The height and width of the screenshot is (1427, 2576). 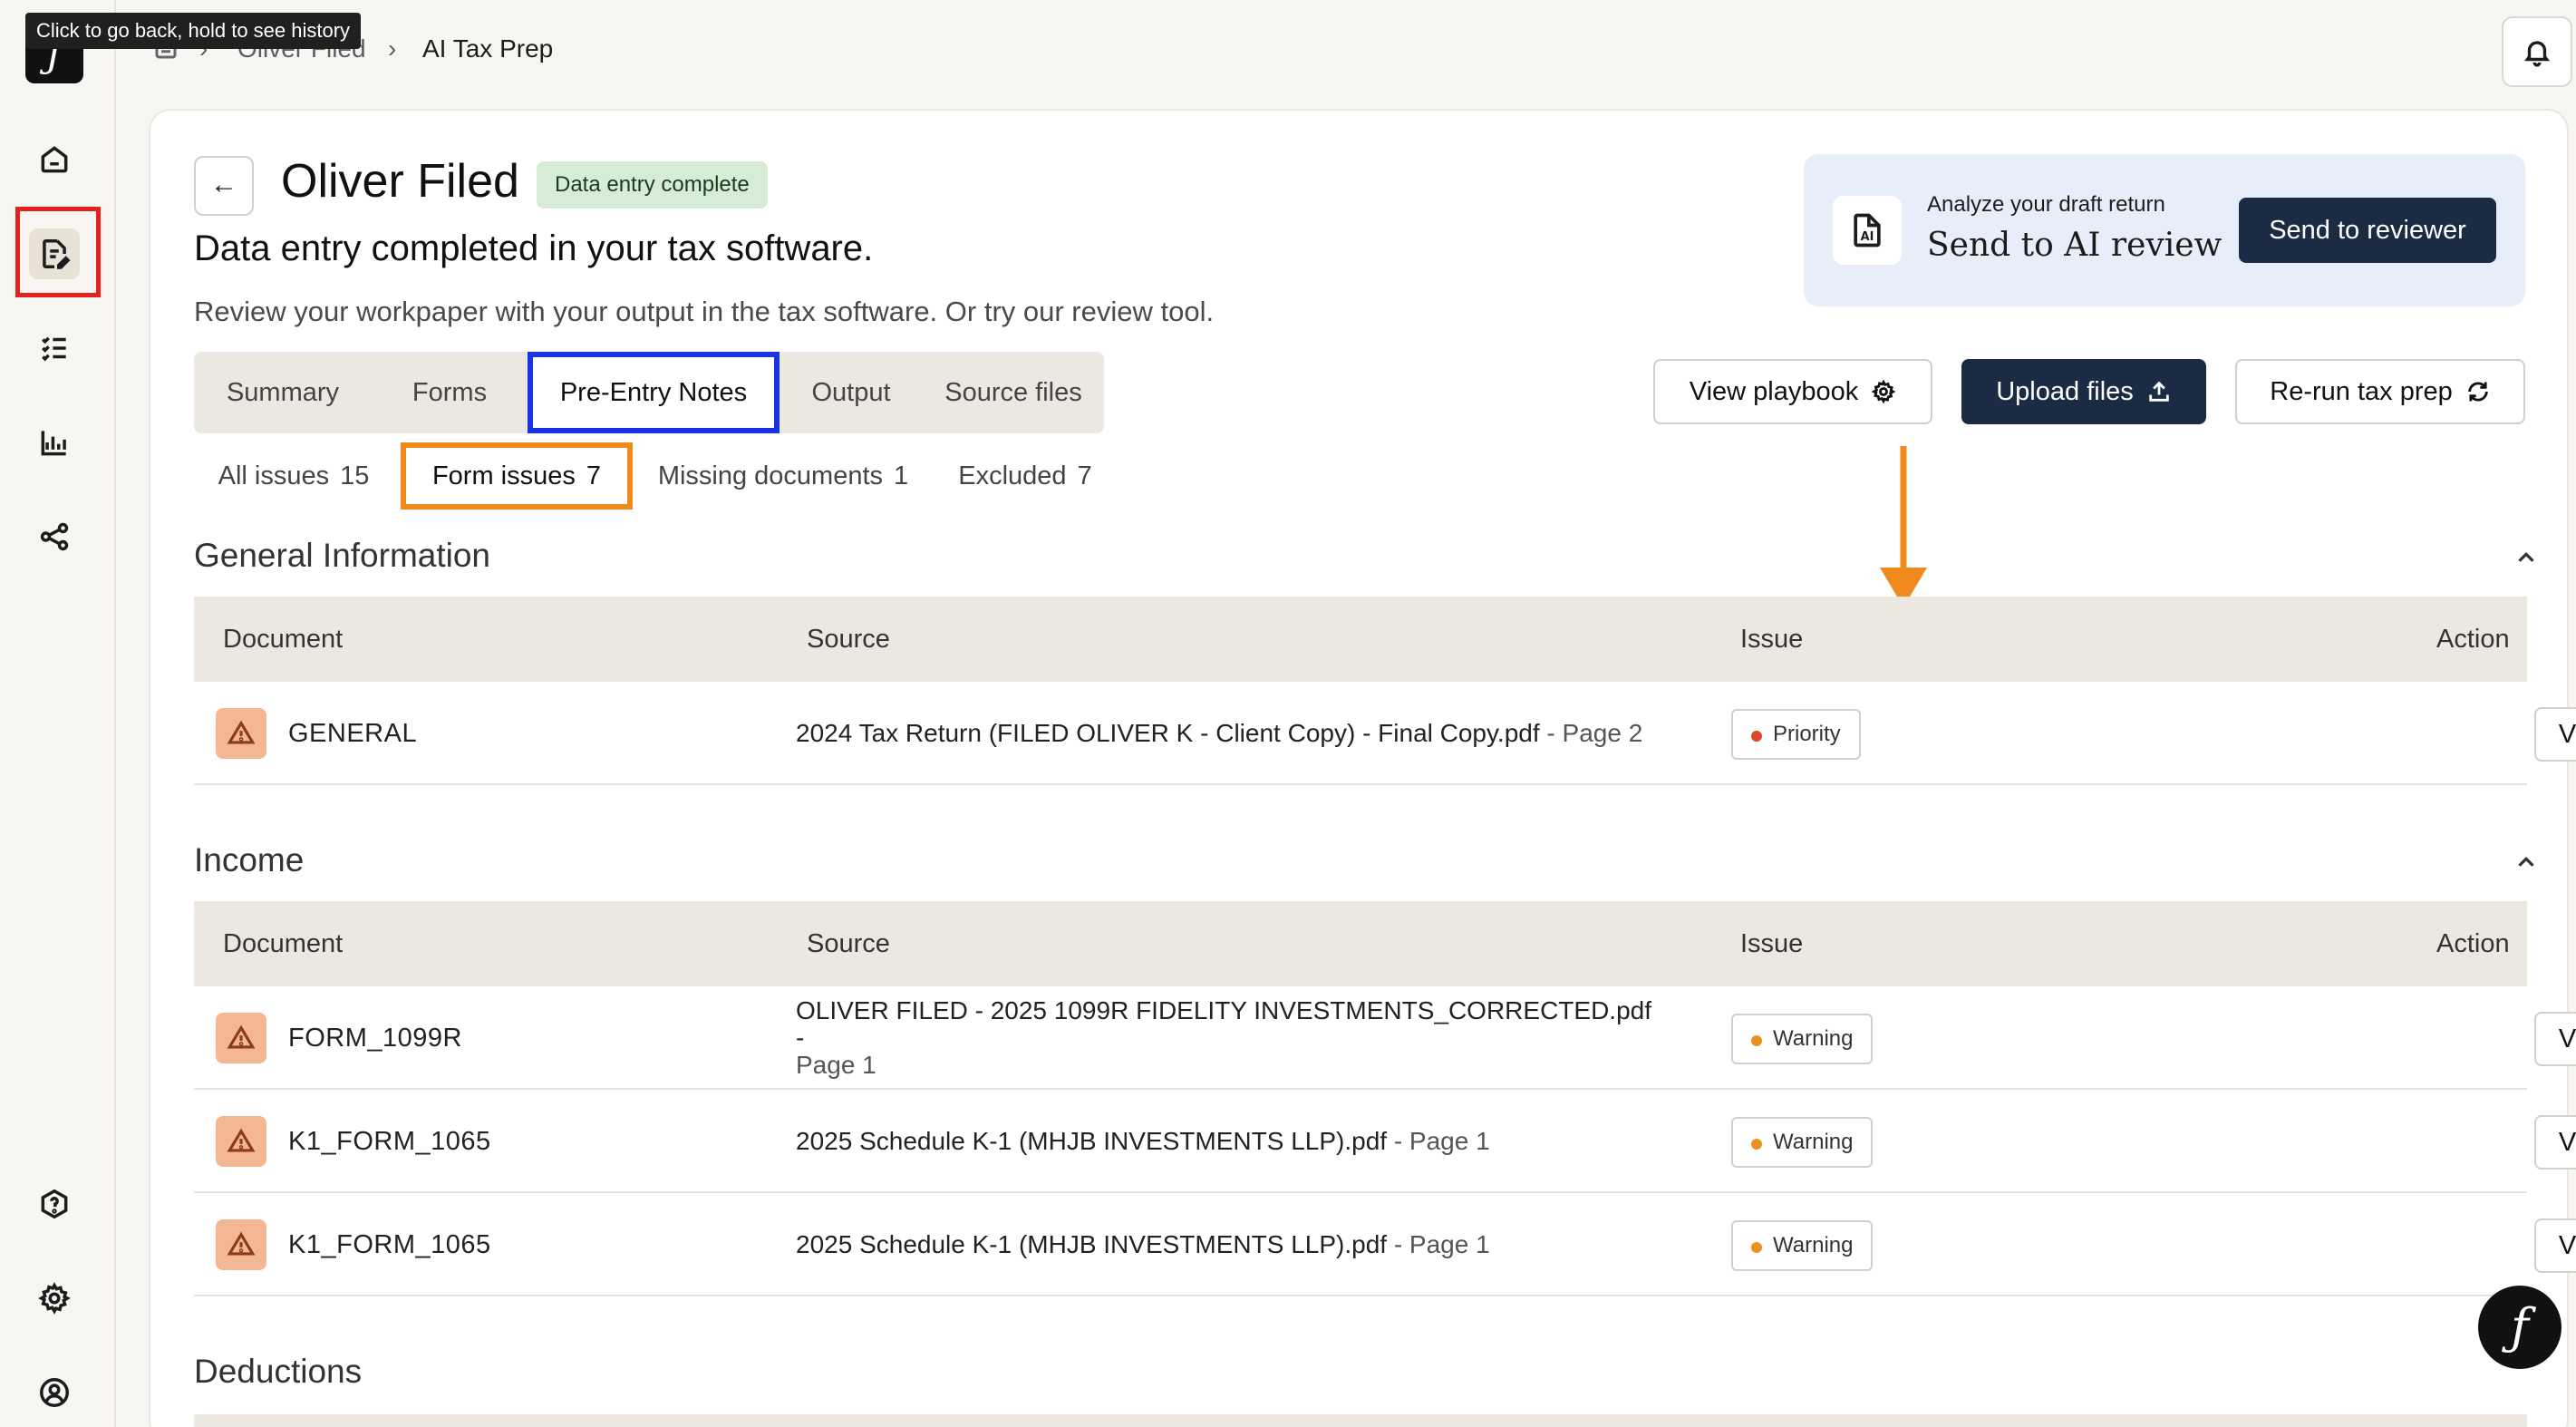 I want to click on filter-missing-documents: Missing documents 1, so click(x=783, y=476).